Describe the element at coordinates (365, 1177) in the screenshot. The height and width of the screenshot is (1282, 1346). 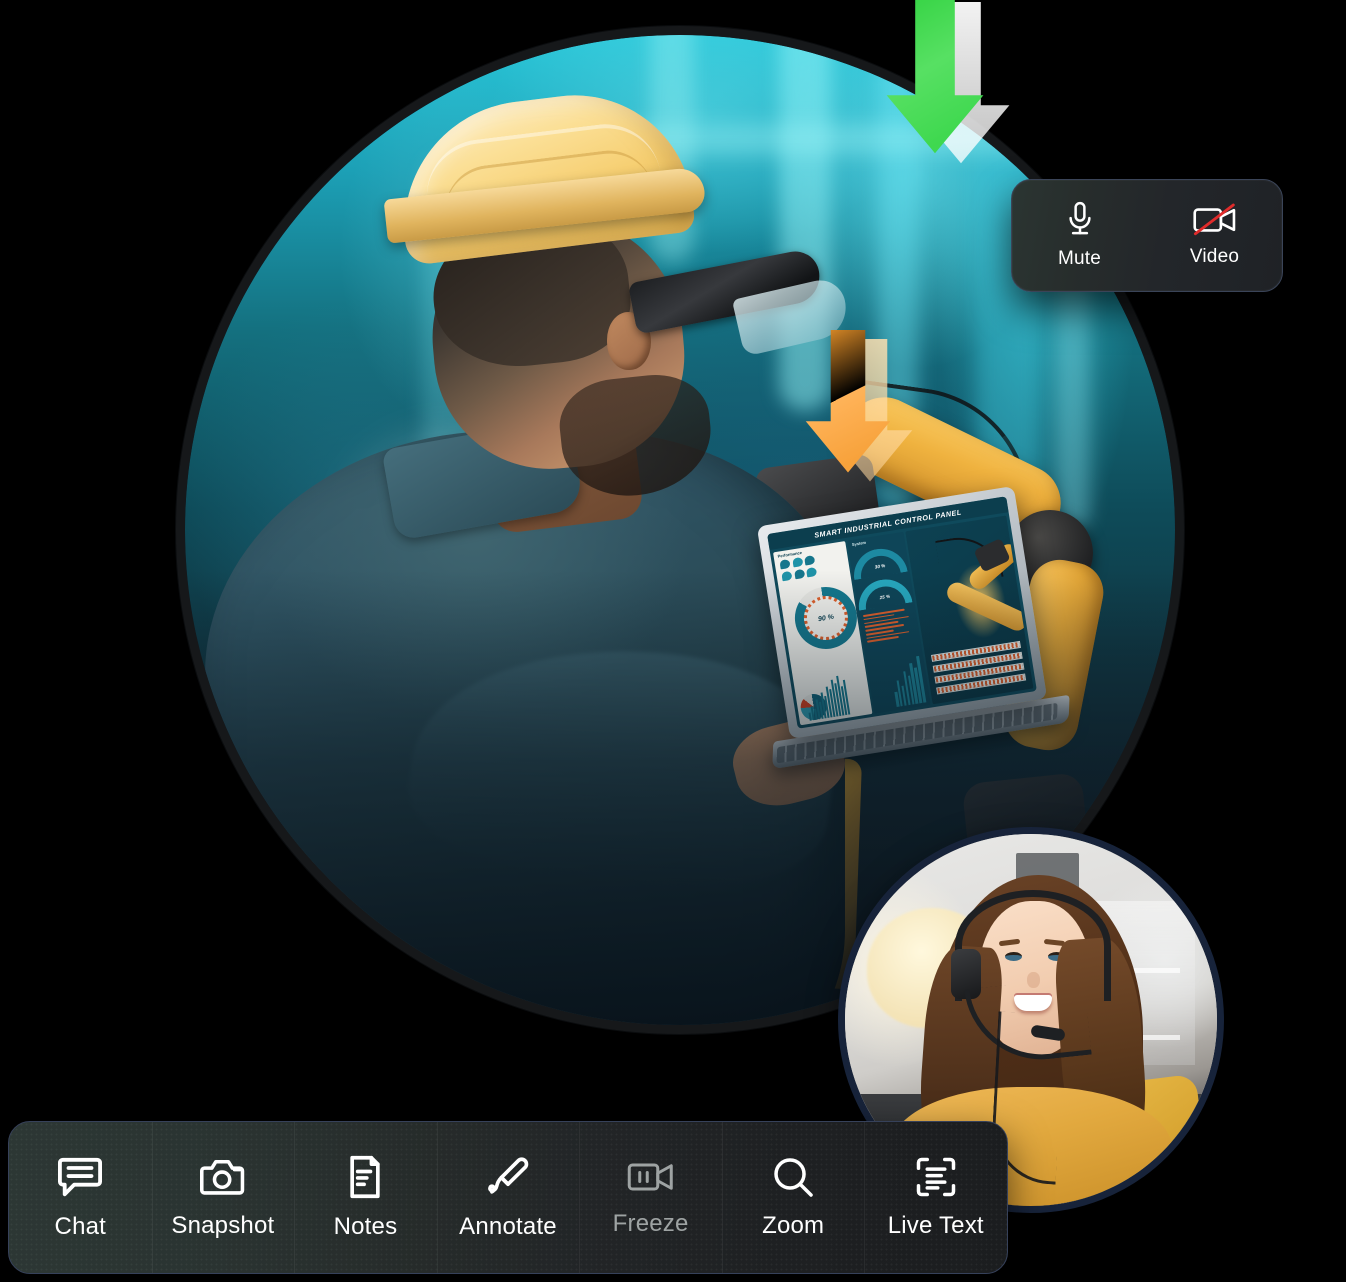
I see `document-icon` at that location.